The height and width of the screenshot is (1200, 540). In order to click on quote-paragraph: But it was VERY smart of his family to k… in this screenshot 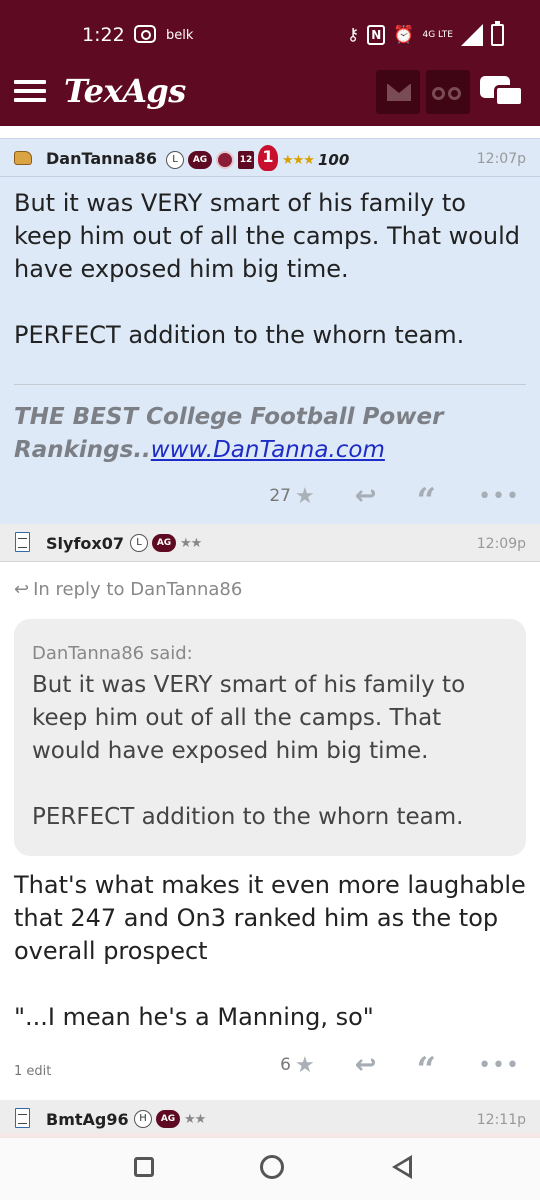, I will do `click(249, 718)`.